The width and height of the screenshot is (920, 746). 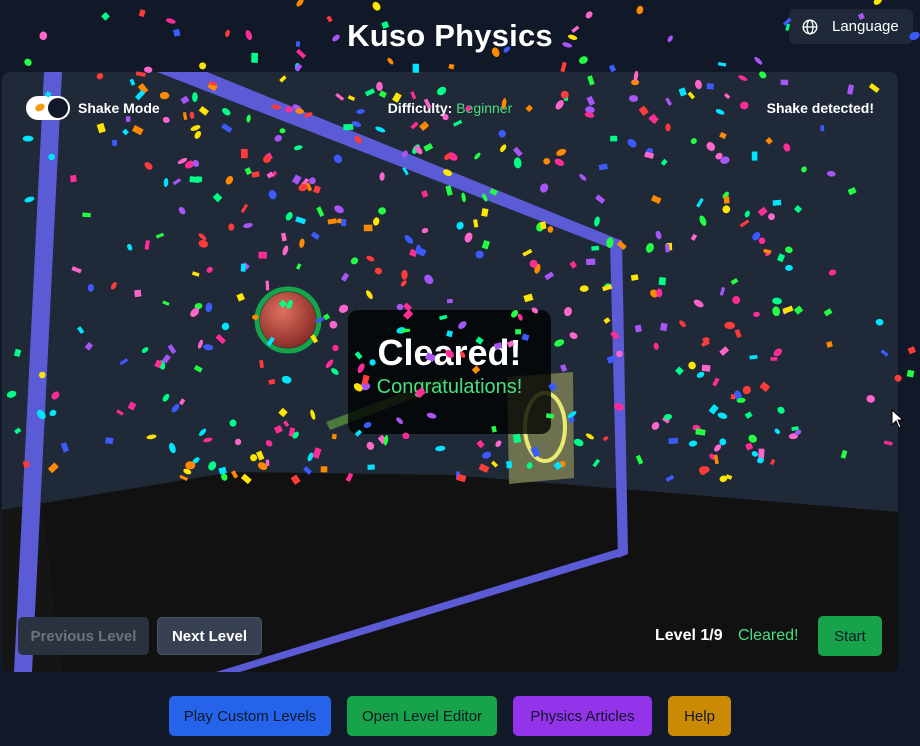 What do you see at coordinates (250, 716) in the screenshot?
I see `play-custom-levels-button: Play Custom Levels` at bounding box center [250, 716].